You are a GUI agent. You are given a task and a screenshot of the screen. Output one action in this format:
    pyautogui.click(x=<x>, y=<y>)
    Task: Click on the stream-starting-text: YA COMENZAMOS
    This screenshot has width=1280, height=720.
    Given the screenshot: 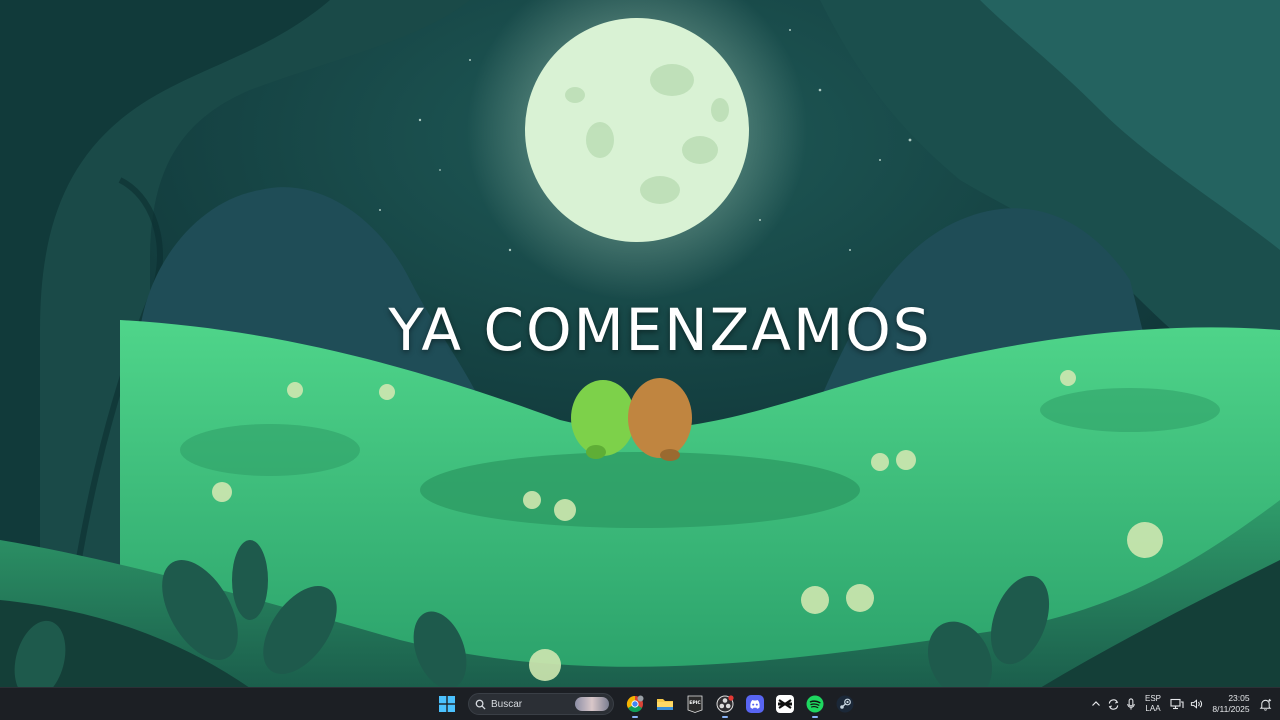 What is the action you would take?
    pyautogui.click(x=660, y=330)
    